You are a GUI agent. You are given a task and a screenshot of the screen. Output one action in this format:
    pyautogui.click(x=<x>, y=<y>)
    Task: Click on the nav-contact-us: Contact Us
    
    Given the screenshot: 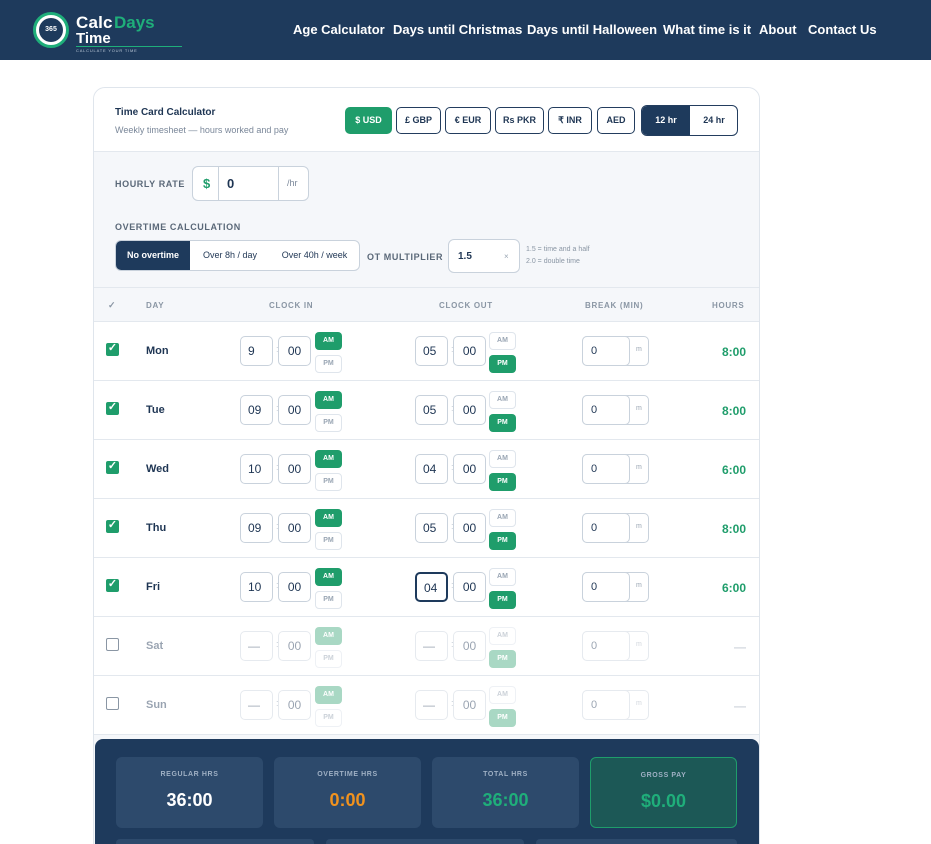 What is the action you would take?
    pyautogui.click(x=842, y=29)
    